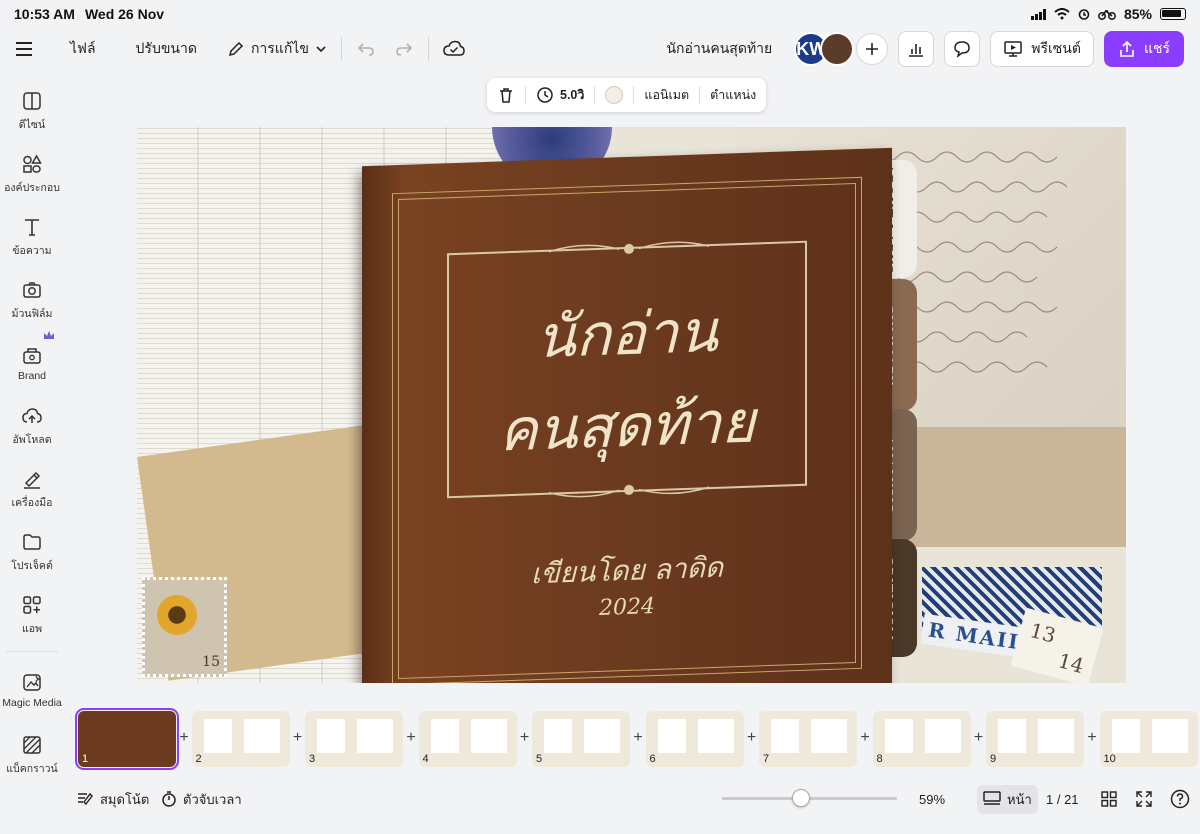 This screenshot has width=1200, height=834. Describe the element at coordinates (872, 49) in the screenshot. I see `add-collaborator-button` at that location.